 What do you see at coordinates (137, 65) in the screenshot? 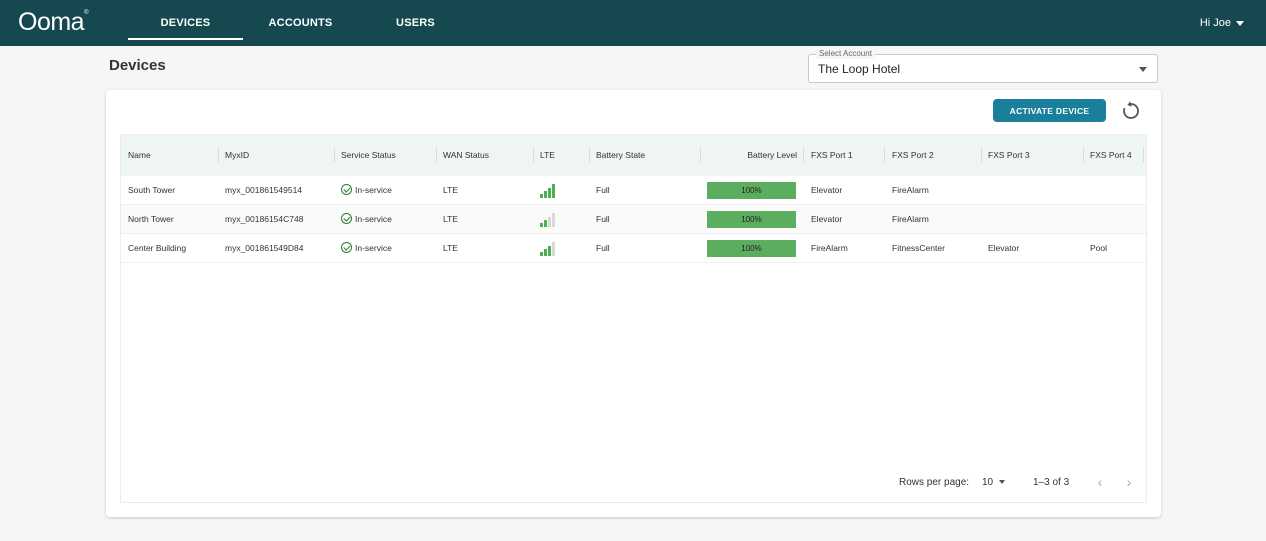
I see `page-title: Devices` at bounding box center [137, 65].